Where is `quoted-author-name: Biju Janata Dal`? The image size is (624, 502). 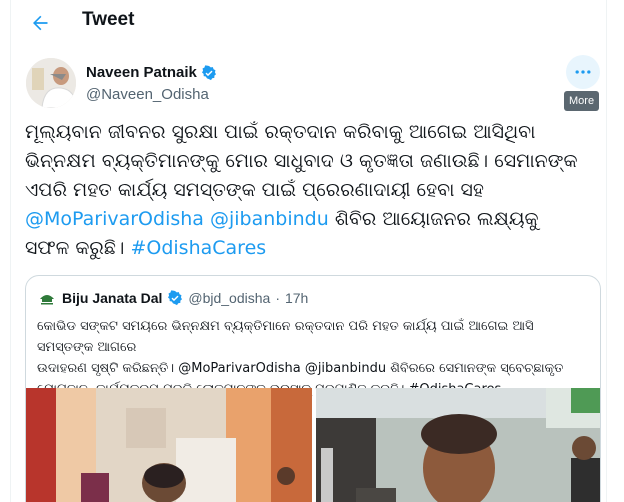
quoted-author-name: Biju Janata Dal is located at coordinates (112, 298).